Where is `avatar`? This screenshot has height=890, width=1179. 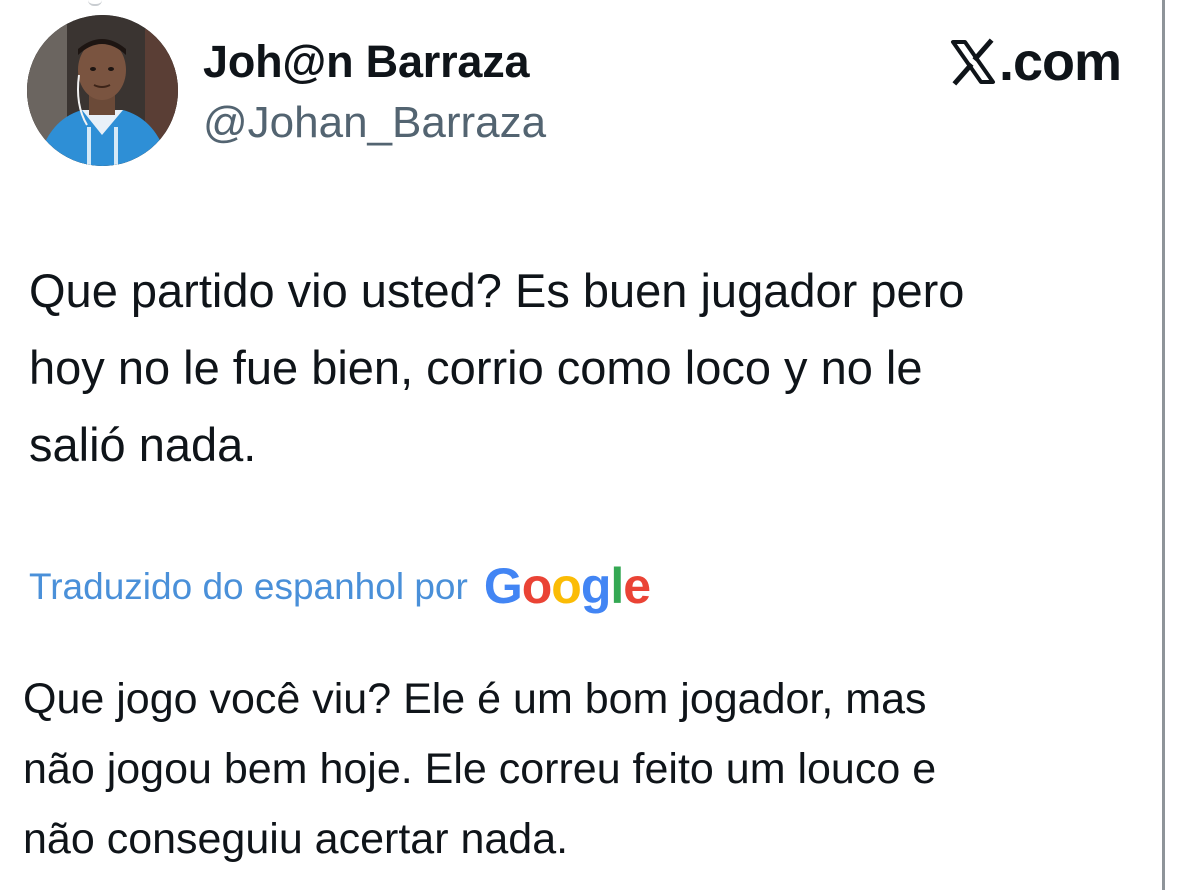
avatar is located at coordinates (102, 90).